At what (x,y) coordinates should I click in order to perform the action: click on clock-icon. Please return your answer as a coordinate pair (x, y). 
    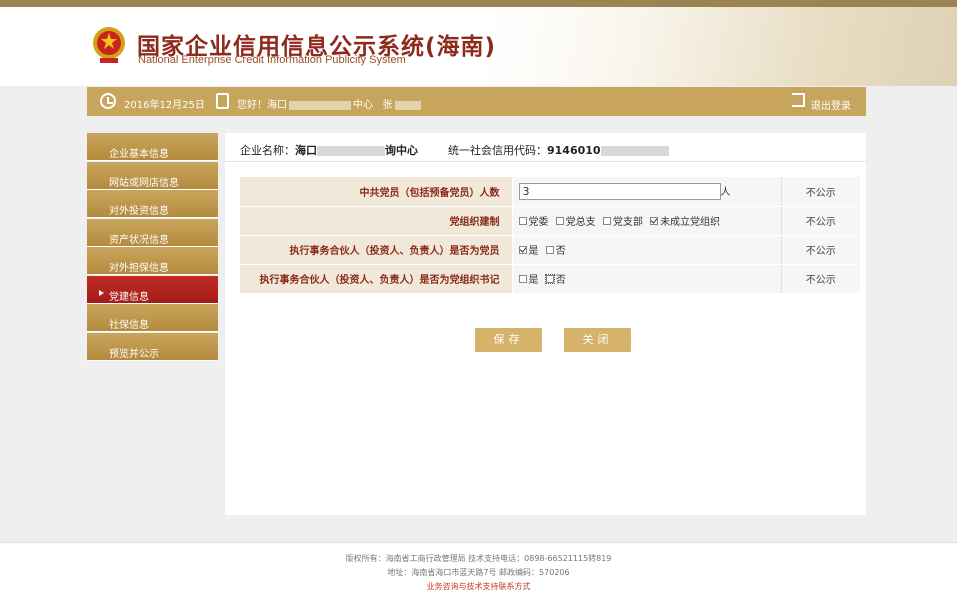
    Looking at the image, I should click on (108, 101).